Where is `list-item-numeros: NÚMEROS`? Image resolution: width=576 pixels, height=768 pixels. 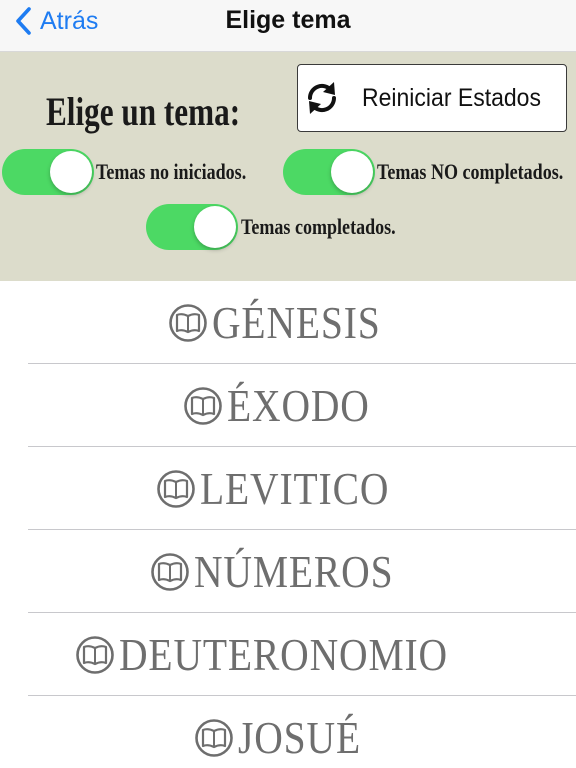 list-item-numeros: NÚMEROS is located at coordinates (288, 571).